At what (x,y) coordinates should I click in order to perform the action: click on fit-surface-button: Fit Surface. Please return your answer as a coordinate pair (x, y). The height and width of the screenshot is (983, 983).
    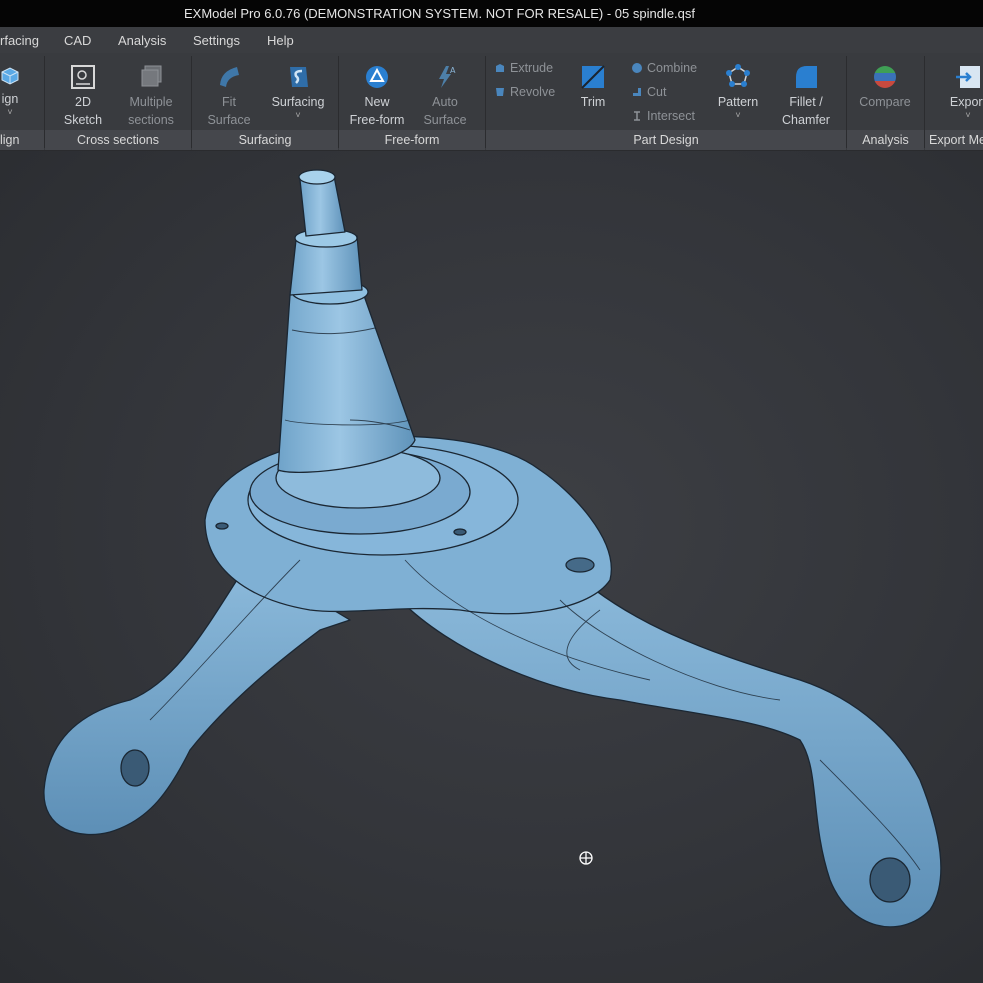
    Looking at the image, I should click on (229, 96).